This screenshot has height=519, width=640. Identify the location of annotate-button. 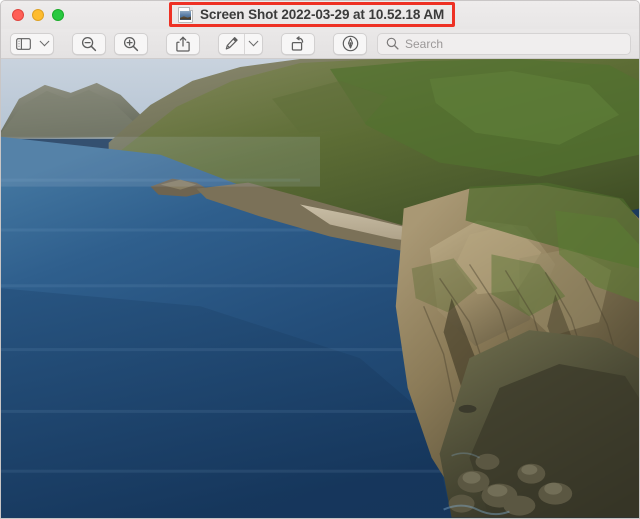
(350, 43).